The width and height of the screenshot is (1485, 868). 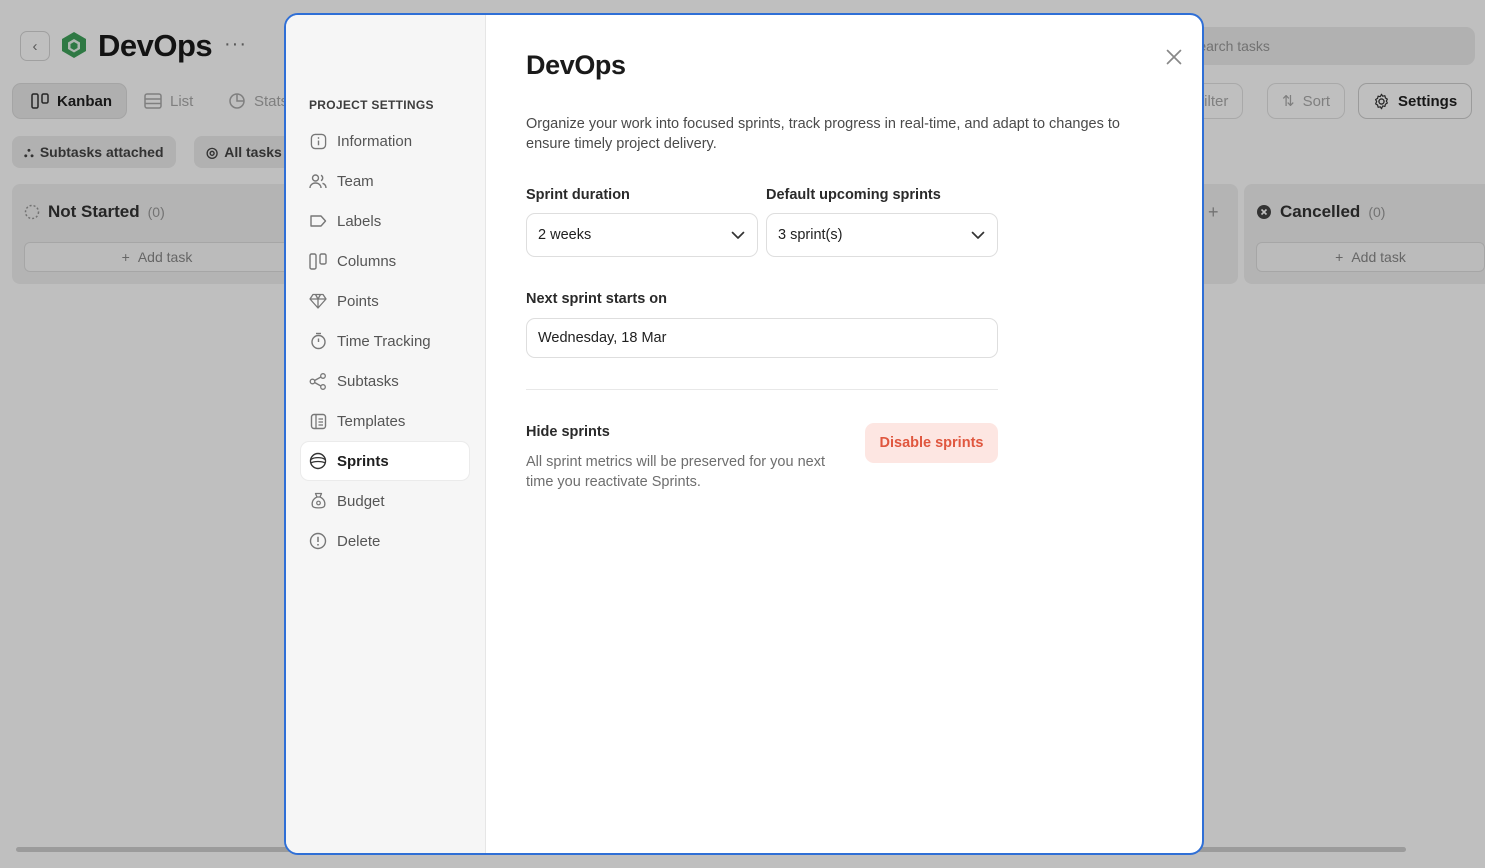 I want to click on section-divider, so click(x=762, y=389).